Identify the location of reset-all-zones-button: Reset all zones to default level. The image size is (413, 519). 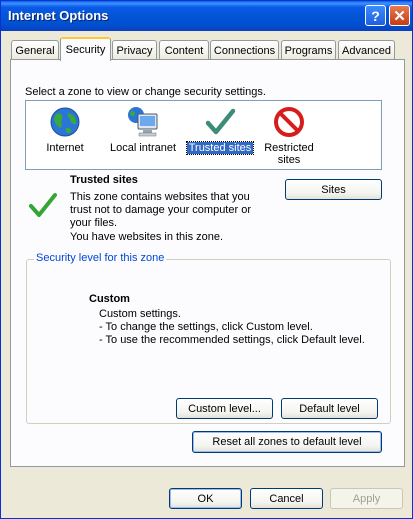
(287, 442).